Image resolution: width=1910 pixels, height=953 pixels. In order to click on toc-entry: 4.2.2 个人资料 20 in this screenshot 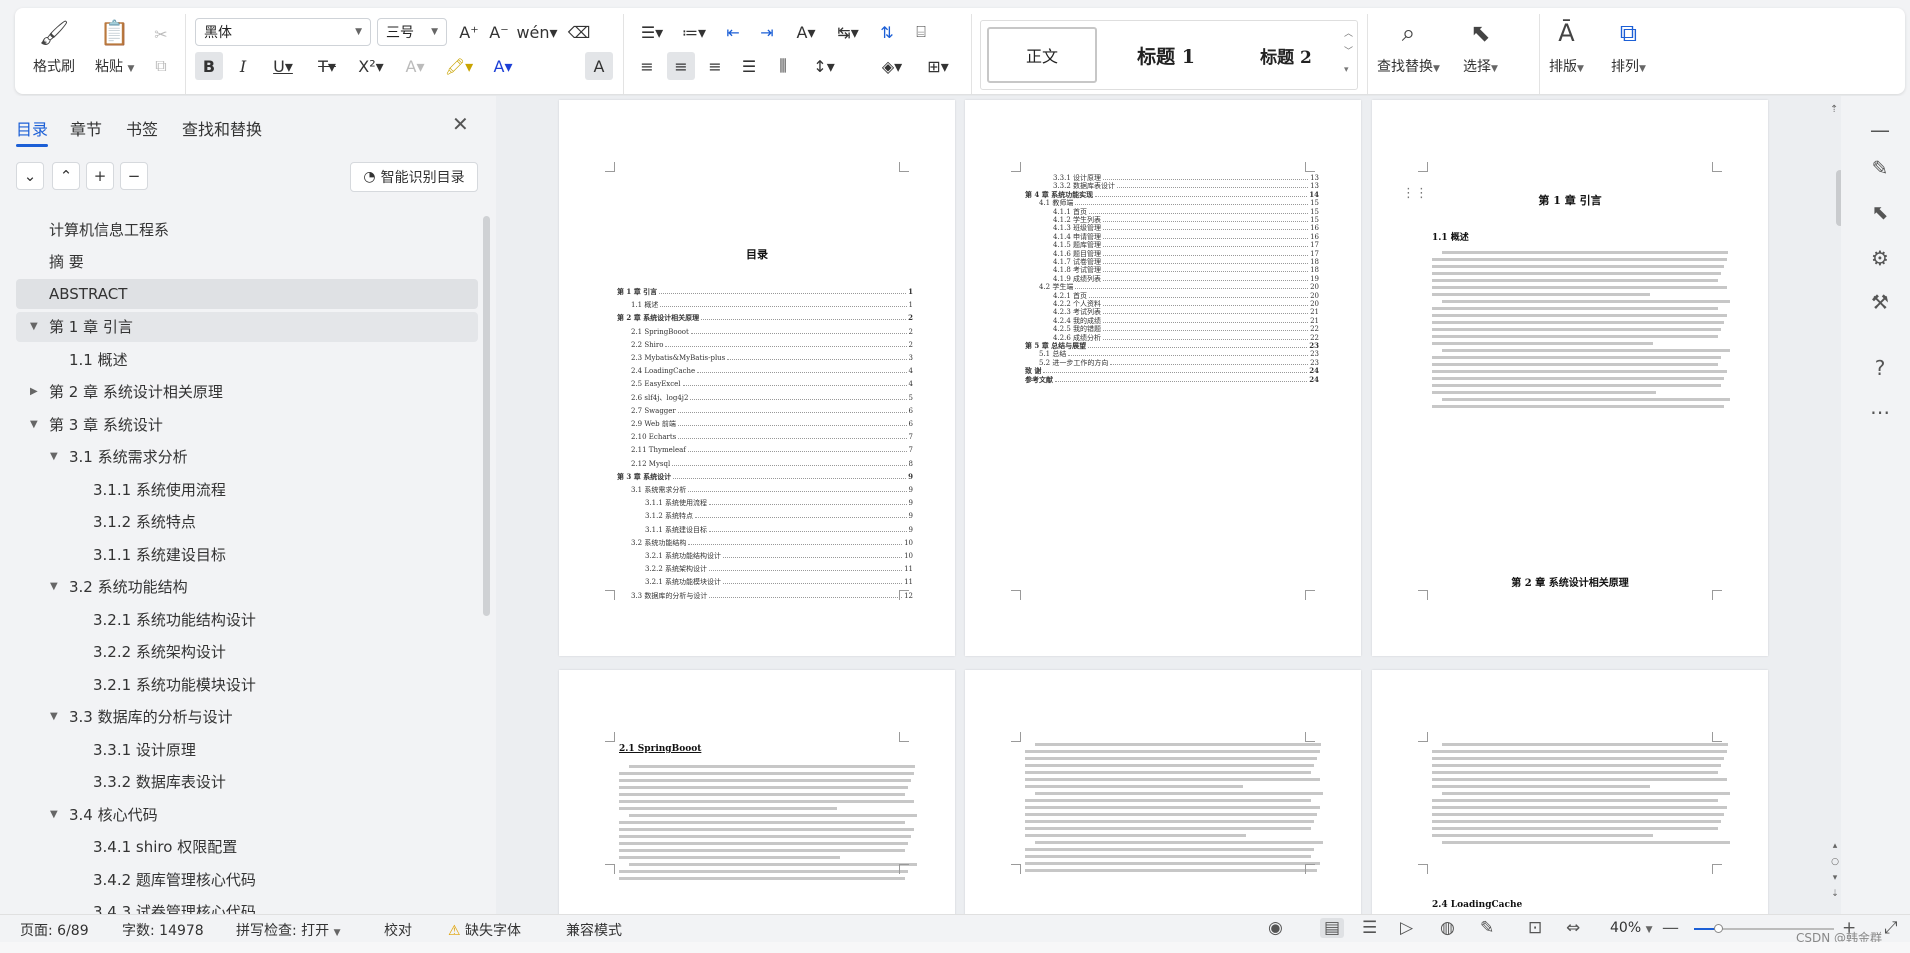, I will do `click(1186, 304)`.